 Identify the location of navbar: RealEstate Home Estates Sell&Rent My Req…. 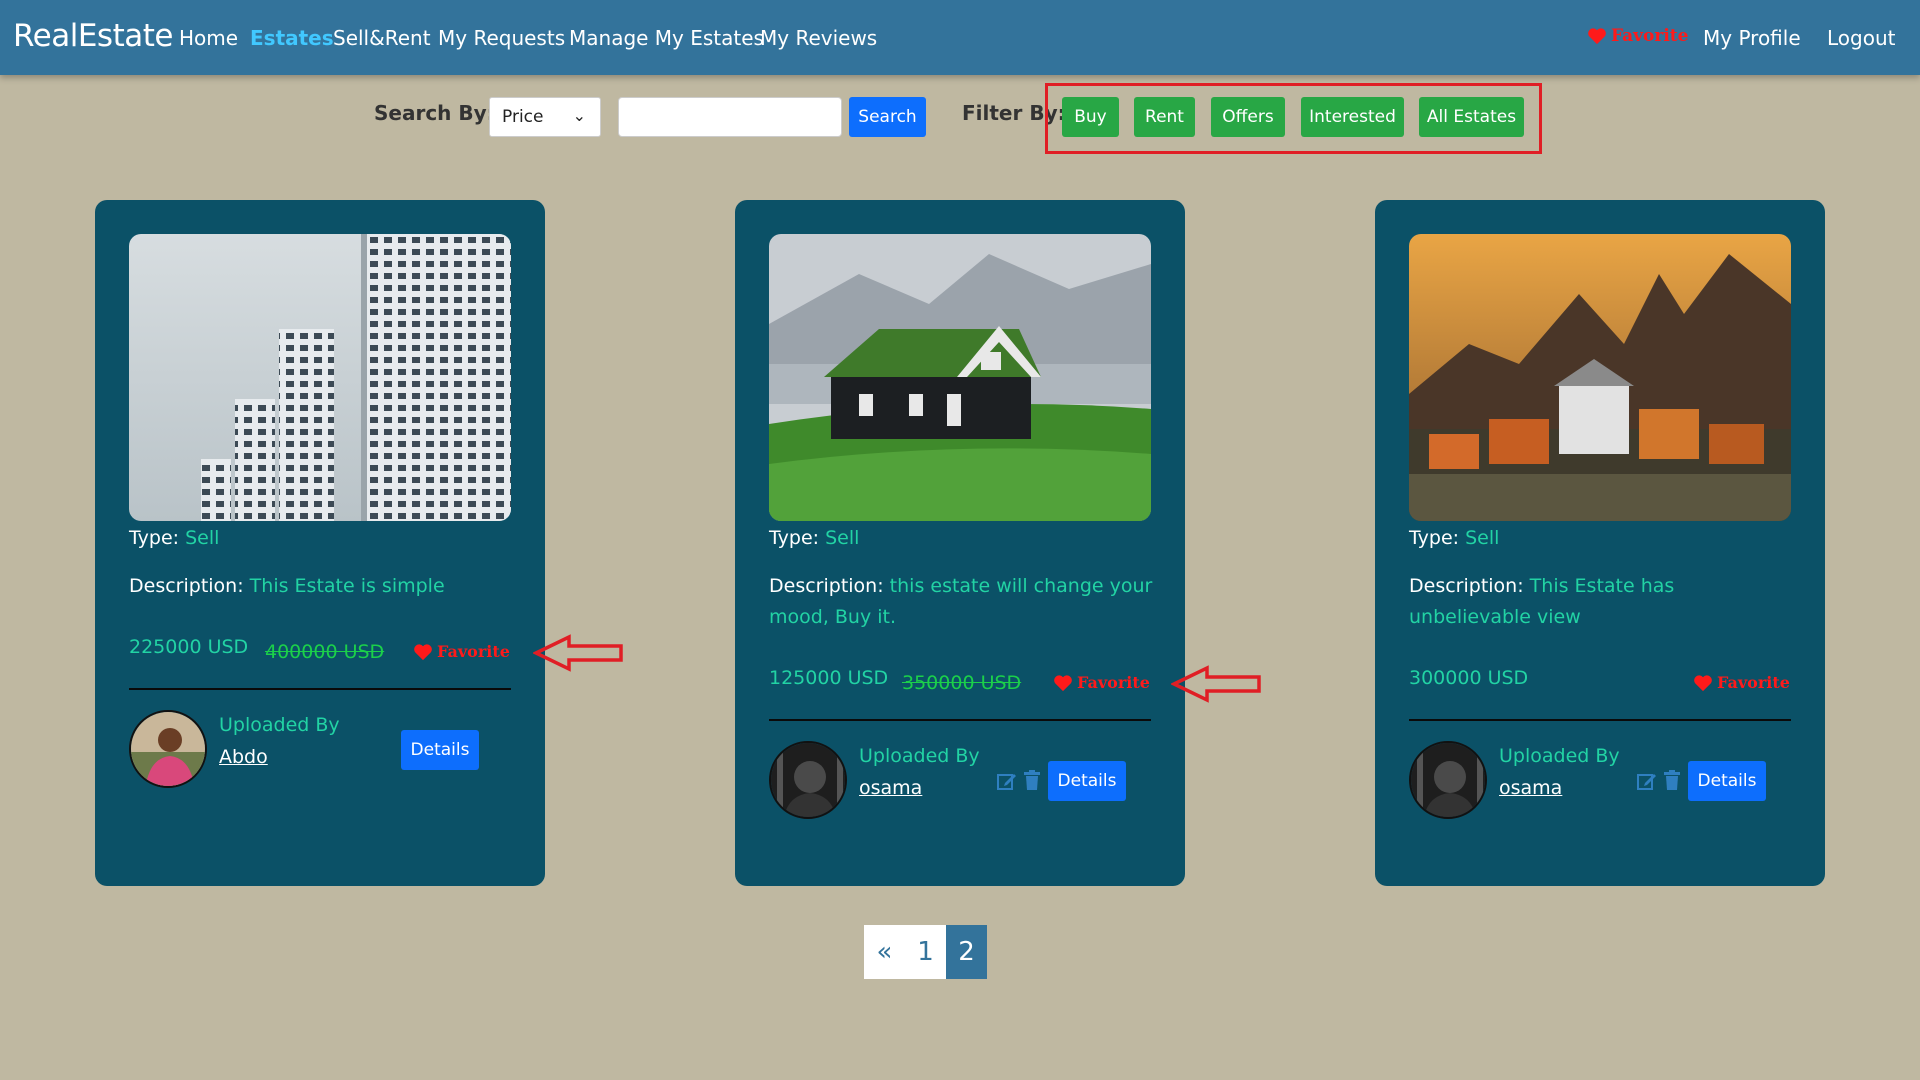
(960, 37).